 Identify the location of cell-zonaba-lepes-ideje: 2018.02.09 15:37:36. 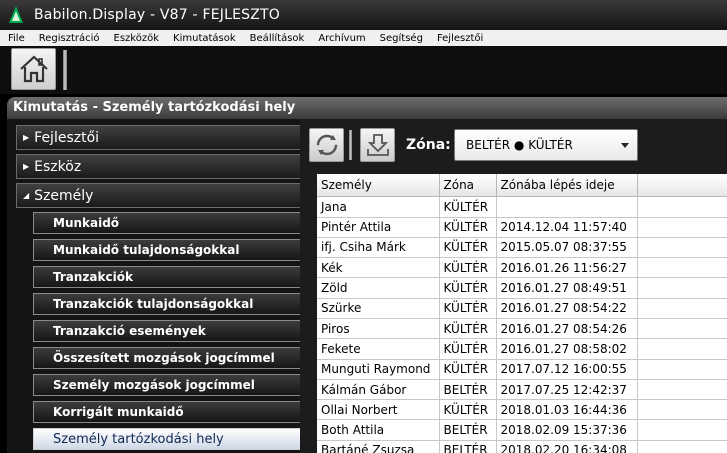
(567, 430).